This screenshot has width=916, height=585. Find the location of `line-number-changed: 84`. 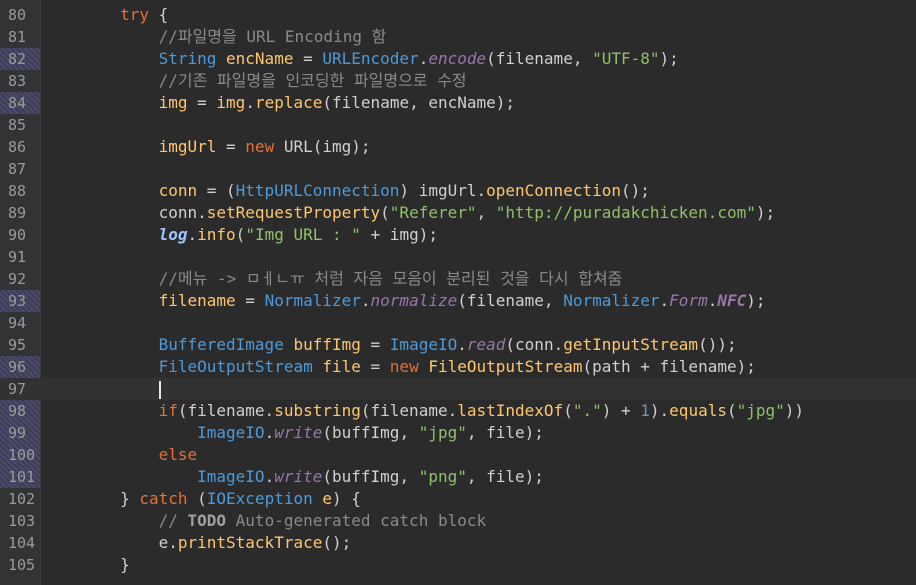

line-number-changed: 84 is located at coordinates (20, 103).